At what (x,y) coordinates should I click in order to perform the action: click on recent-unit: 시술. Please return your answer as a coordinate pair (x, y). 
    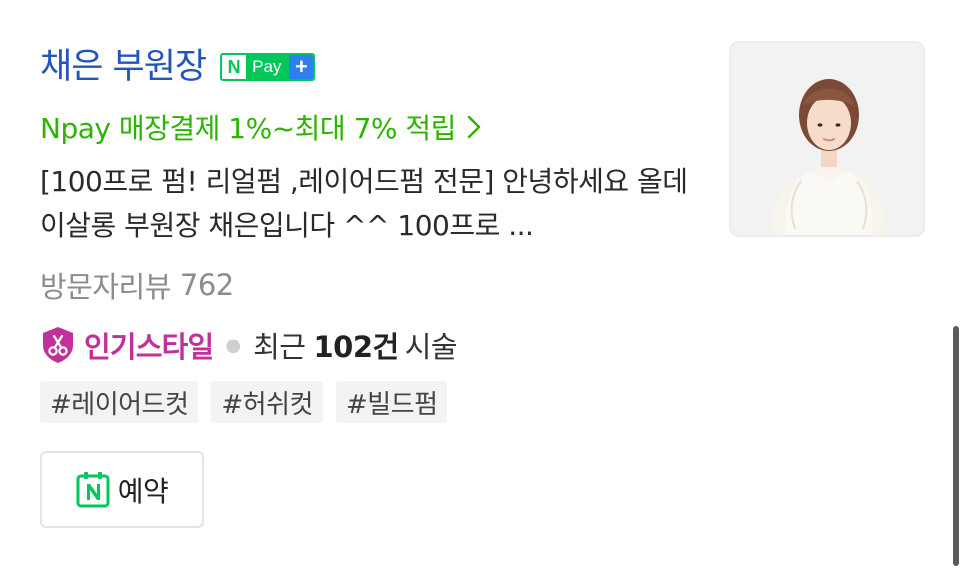
    Looking at the image, I should click on (431, 347).